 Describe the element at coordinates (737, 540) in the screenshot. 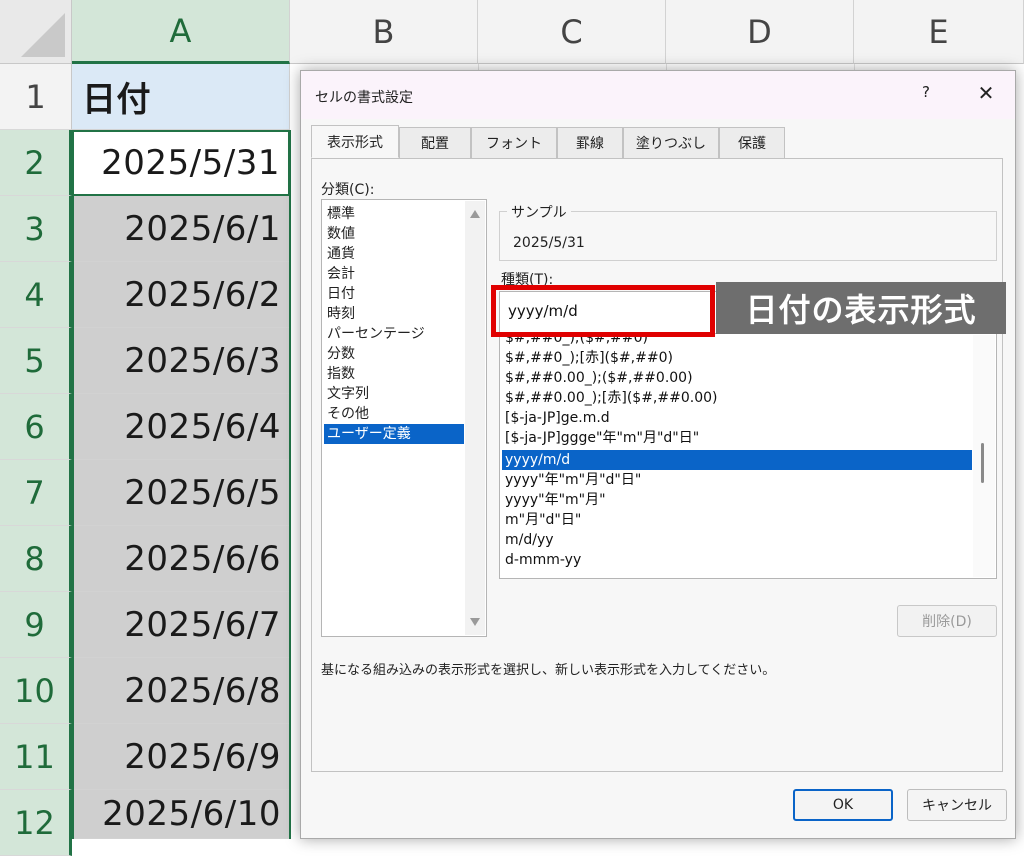

I see `format-item: m/d/yy` at that location.